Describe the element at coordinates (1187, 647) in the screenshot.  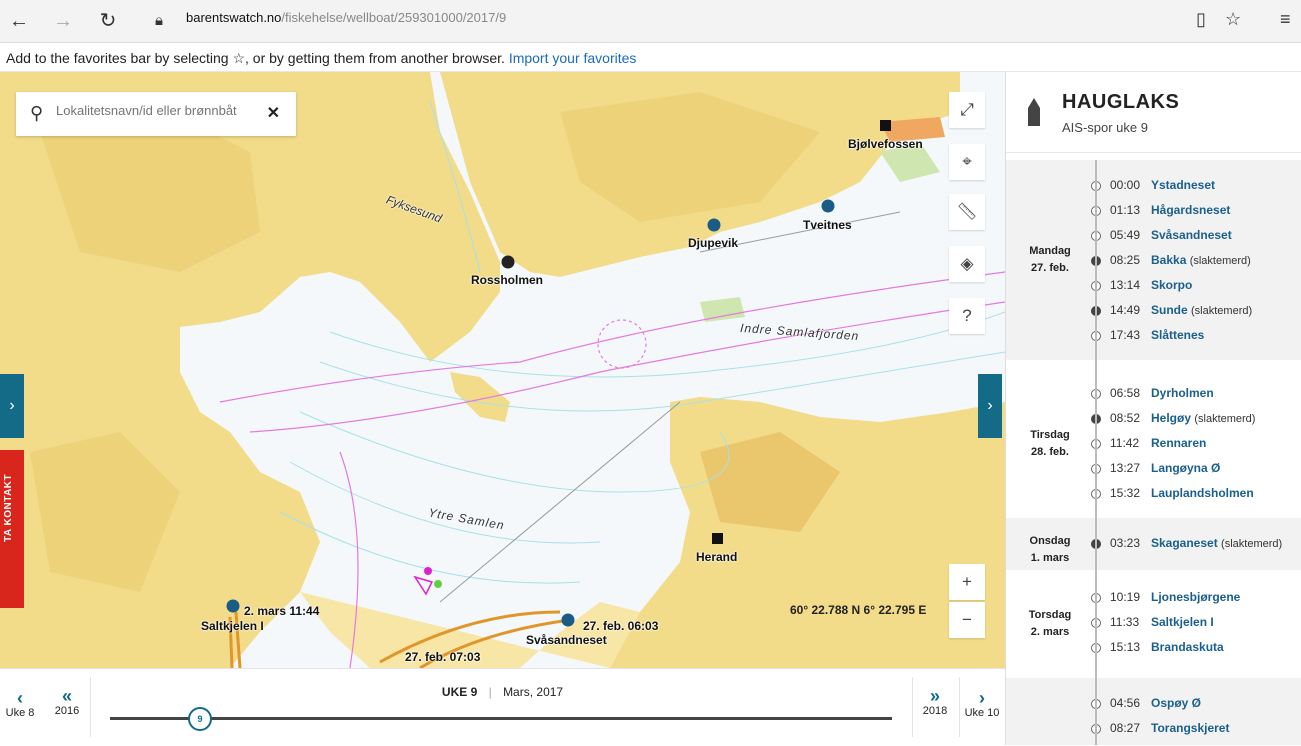
I see `stop-name: Brandaskuta` at that location.